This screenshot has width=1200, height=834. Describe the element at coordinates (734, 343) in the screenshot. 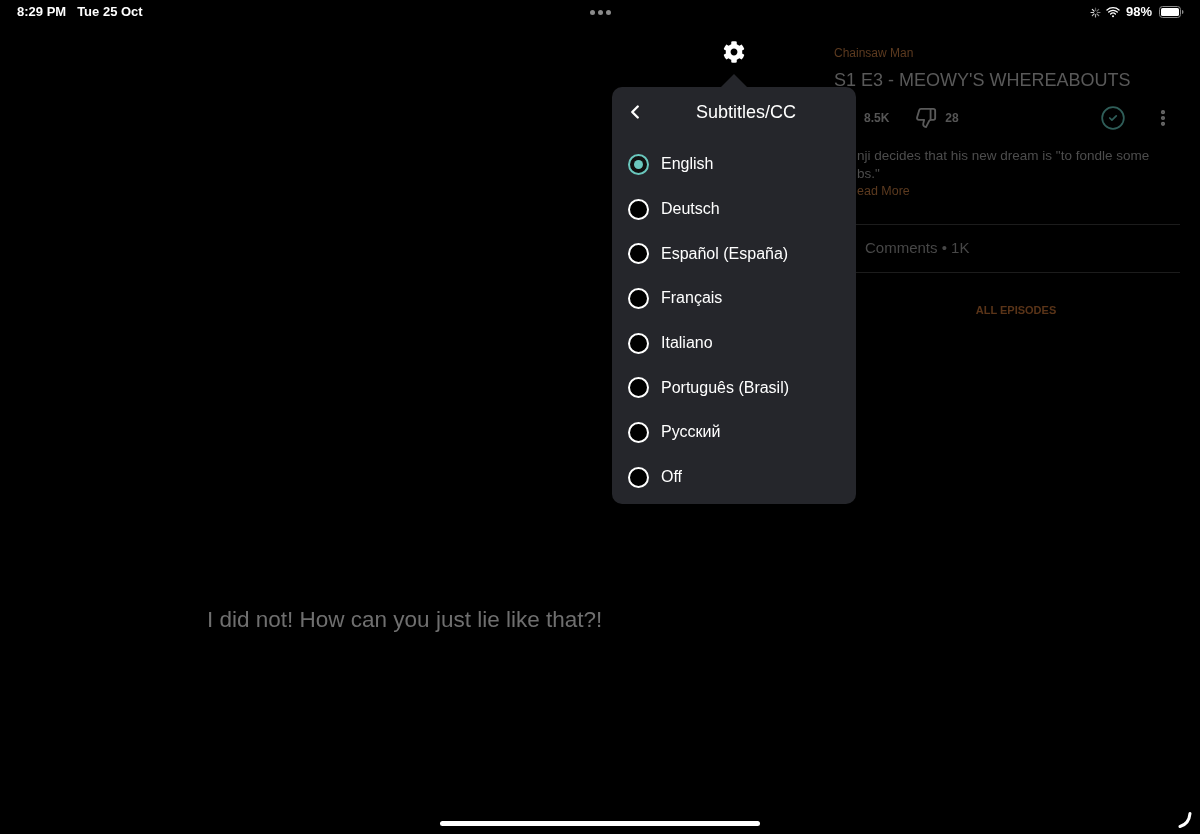

I see `subtitle-option: Italiano` at that location.